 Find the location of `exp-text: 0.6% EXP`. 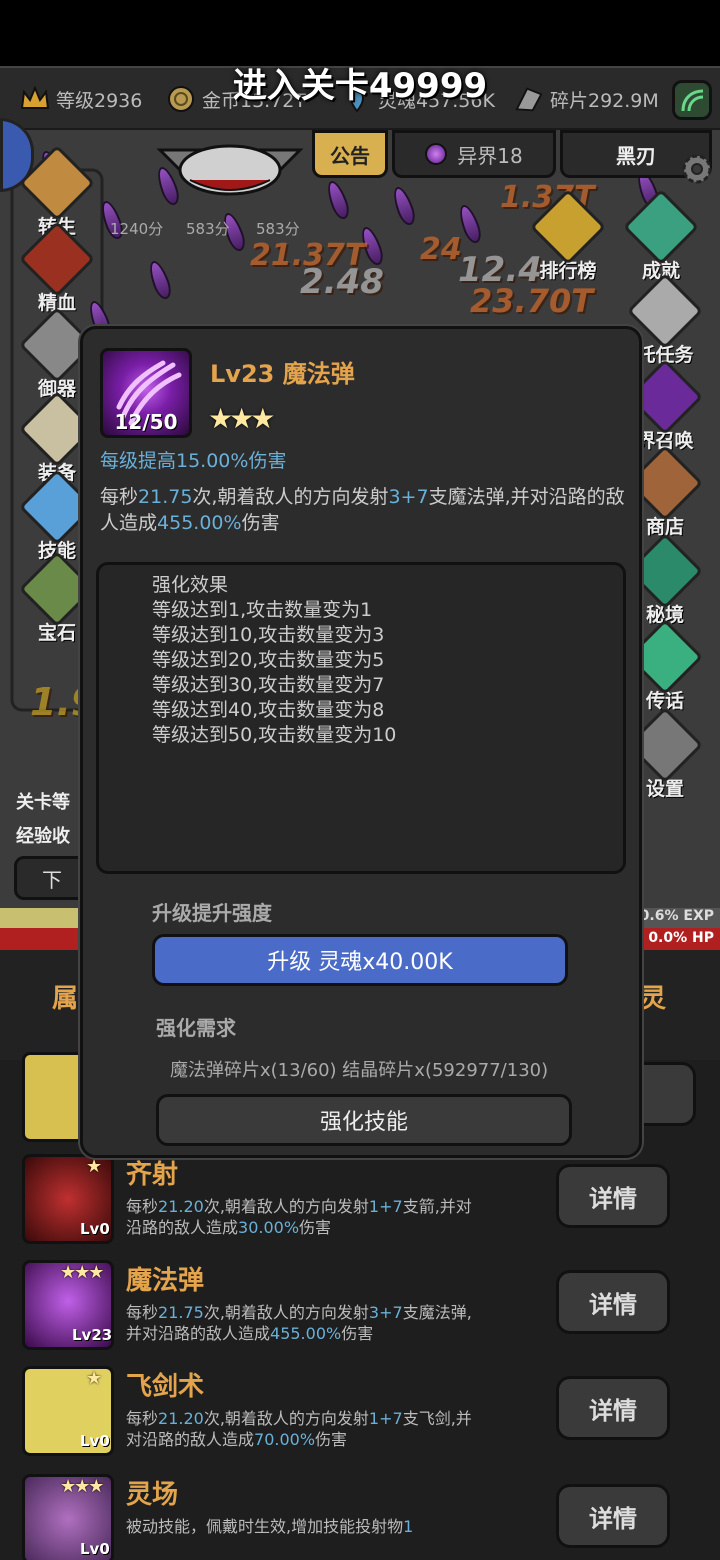

exp-text: 0.6% EXP is located at coordinates (676, 916).